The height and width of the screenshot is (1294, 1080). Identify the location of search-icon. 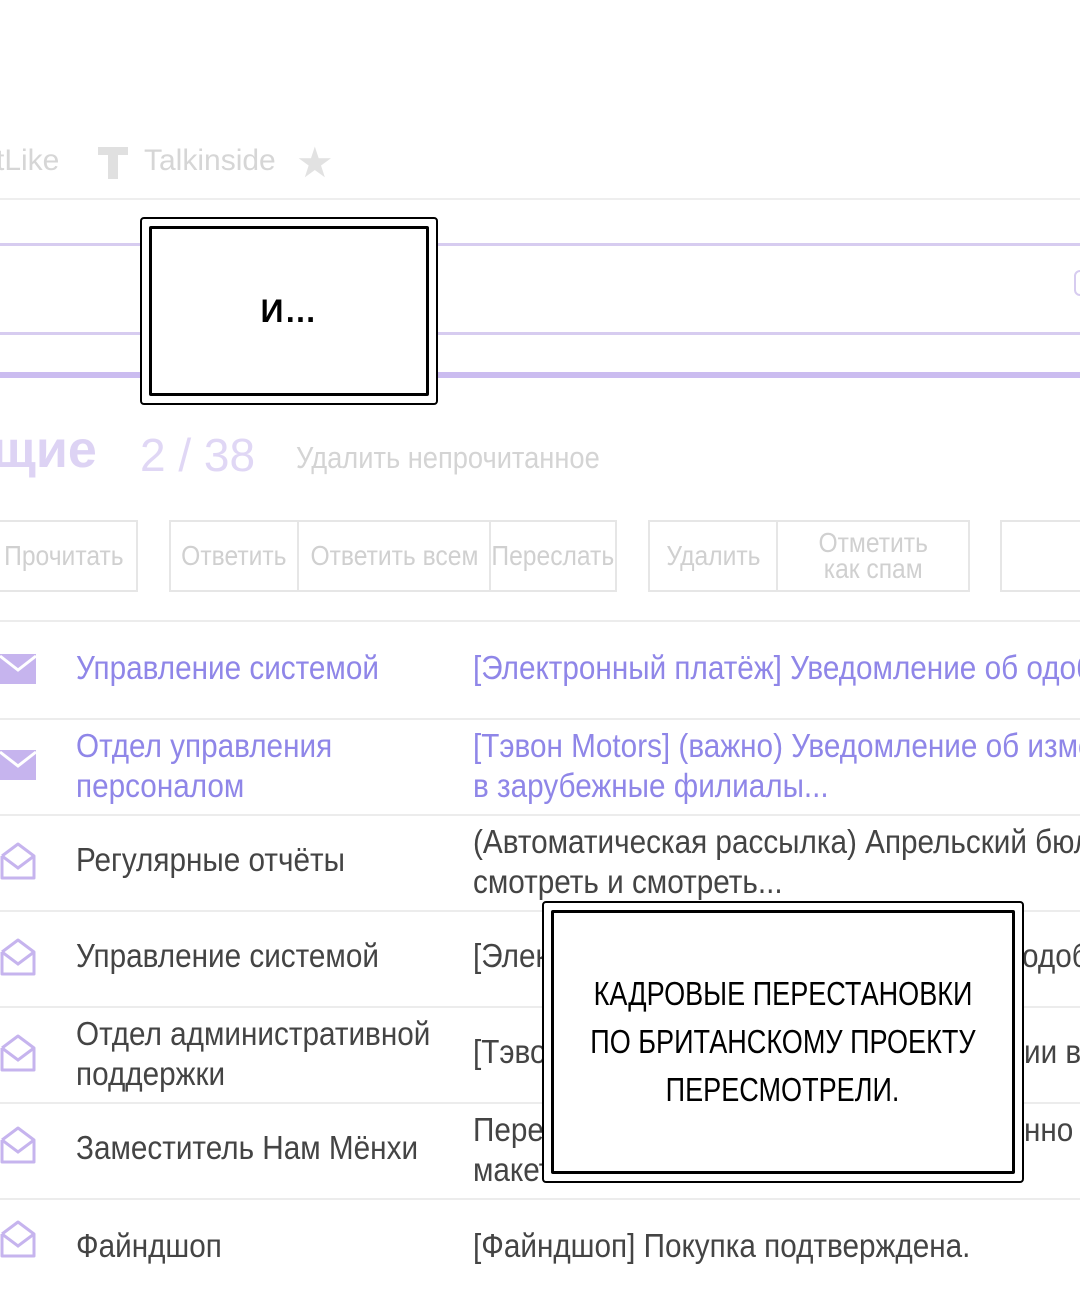
(1077, 283).